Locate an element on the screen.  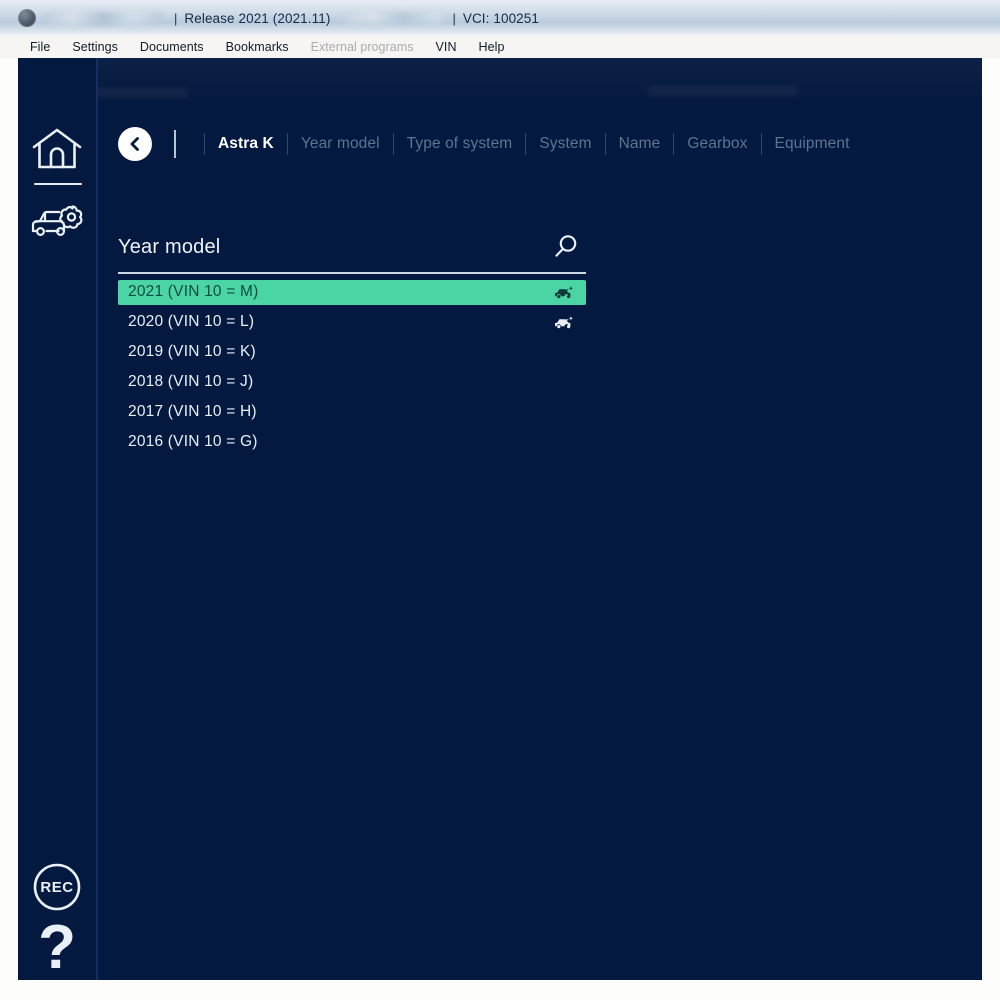
list-item-2017: 2017 (VIN 10 = H) is located at coordinates (352, 412).